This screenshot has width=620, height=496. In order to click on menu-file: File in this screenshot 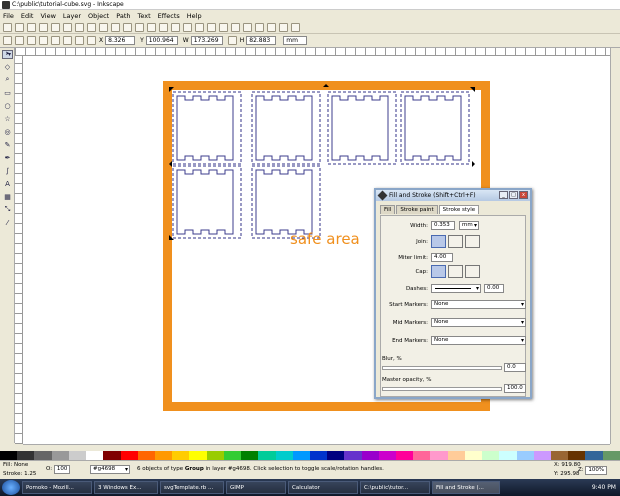, I will do `click(8, 16)`.